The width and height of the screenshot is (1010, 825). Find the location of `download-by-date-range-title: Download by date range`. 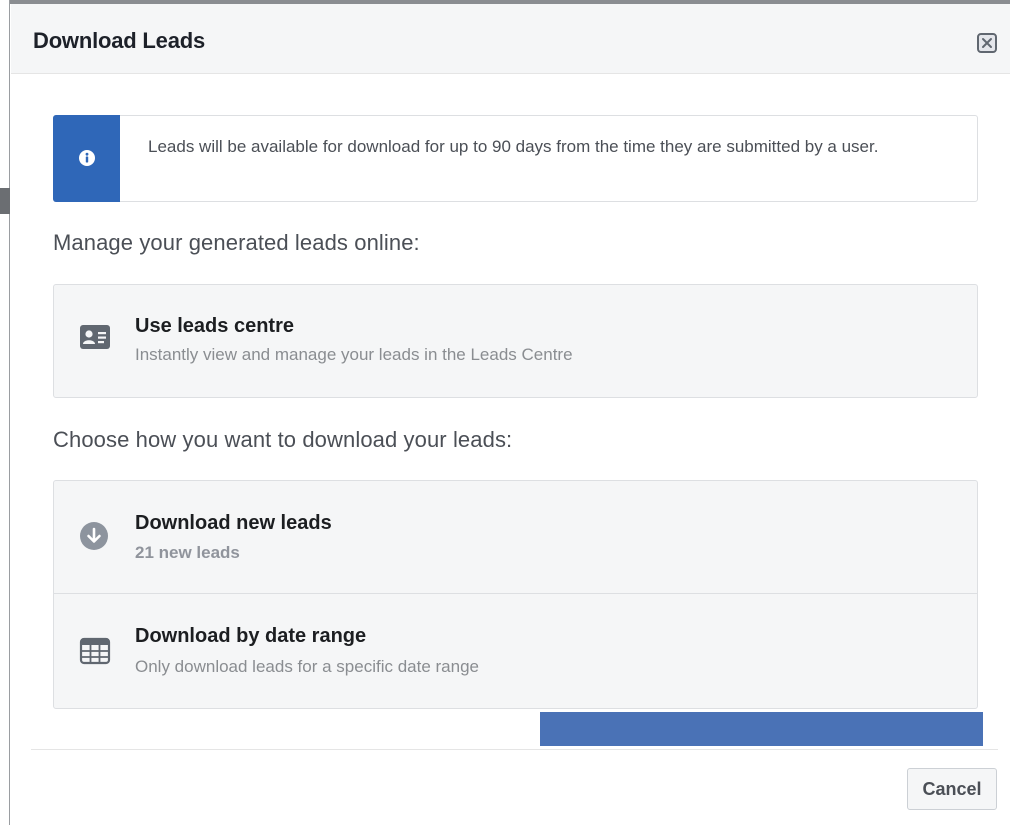

download-by-date-range-title: Download by date range is located at coordinates (251, 636).